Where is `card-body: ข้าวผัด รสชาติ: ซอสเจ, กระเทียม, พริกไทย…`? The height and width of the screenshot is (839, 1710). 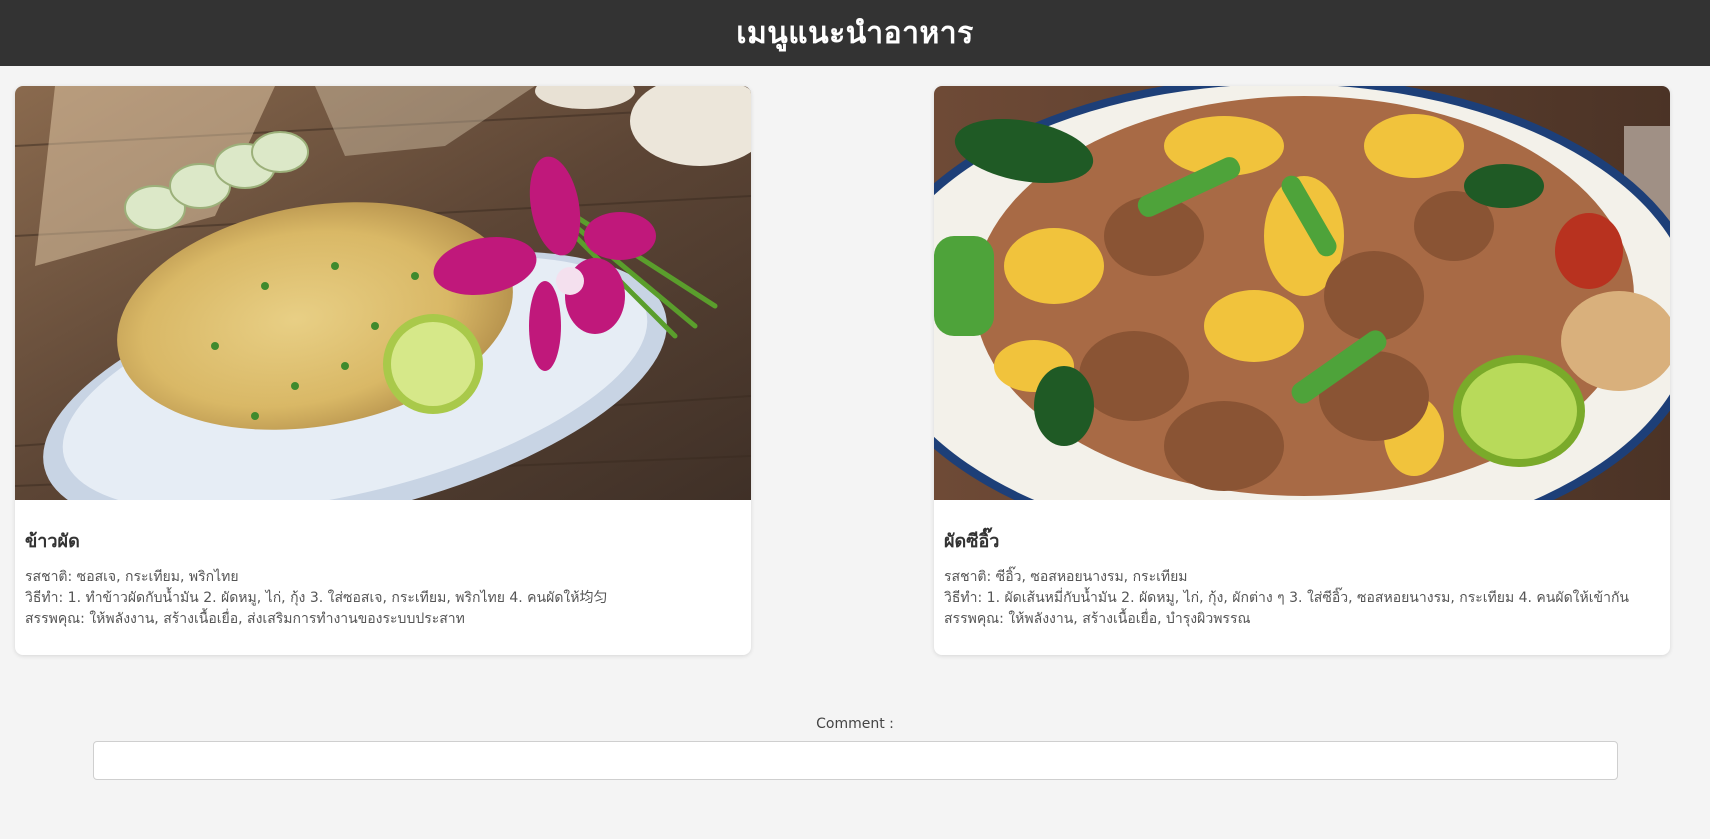
card-body: ข้าวผัด รสชาติ: ซอสเจ, กระเทียม, พริกไทย… is located at coordinates (383, 570).